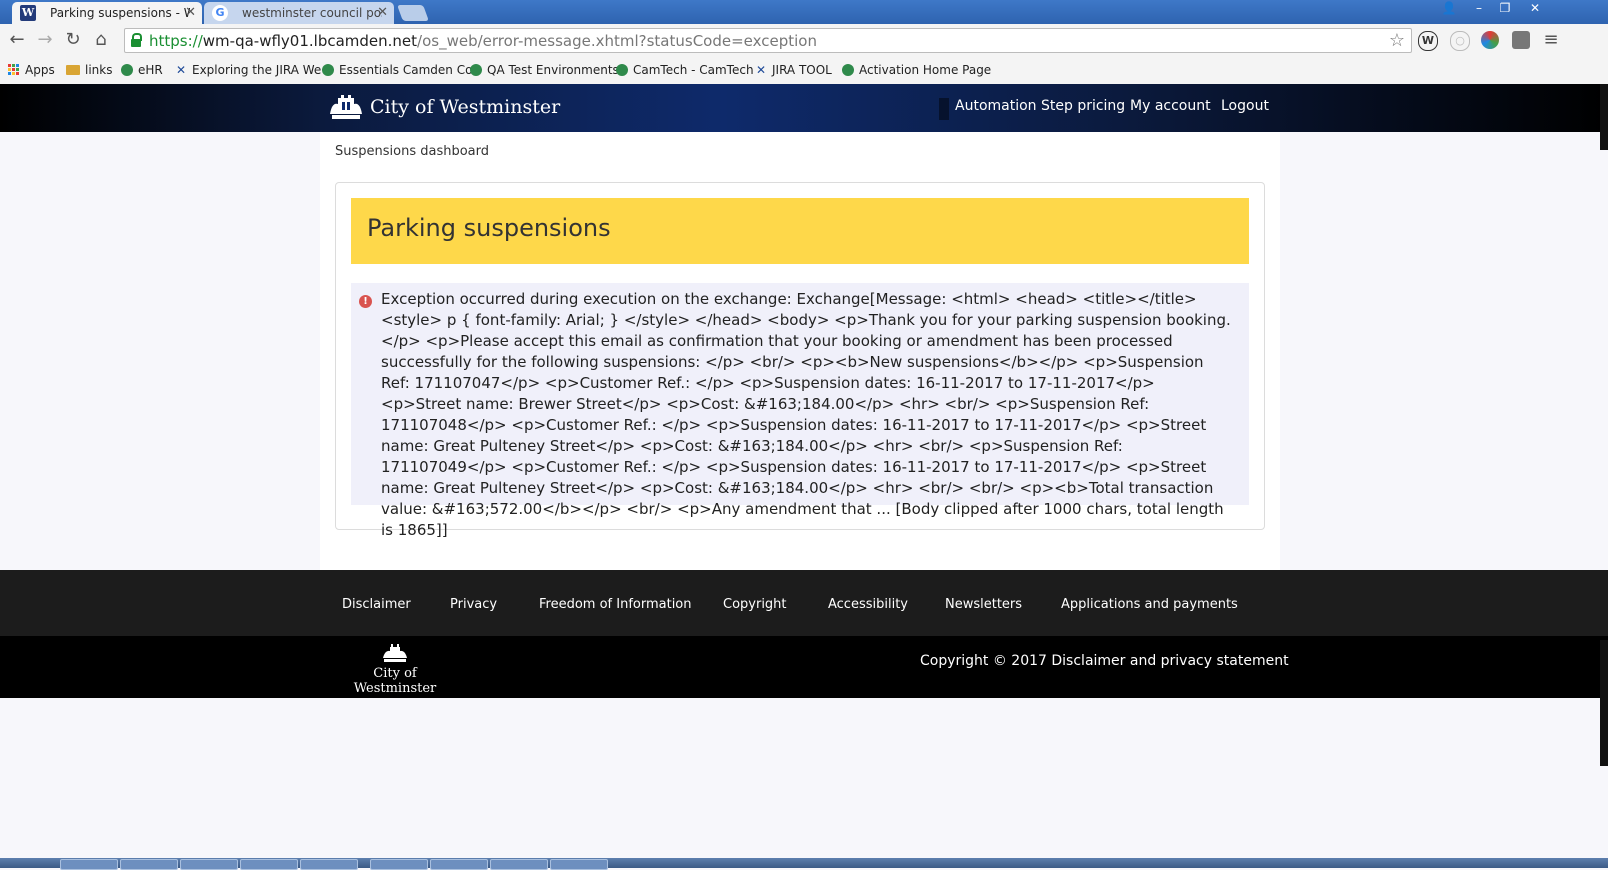 The height and width of the screenshot is (870, 1608). What do you see at coordinates (1245, 106) in the screenshot?
I see `nav-logout: Logout` at bounding box center [1245, 106].